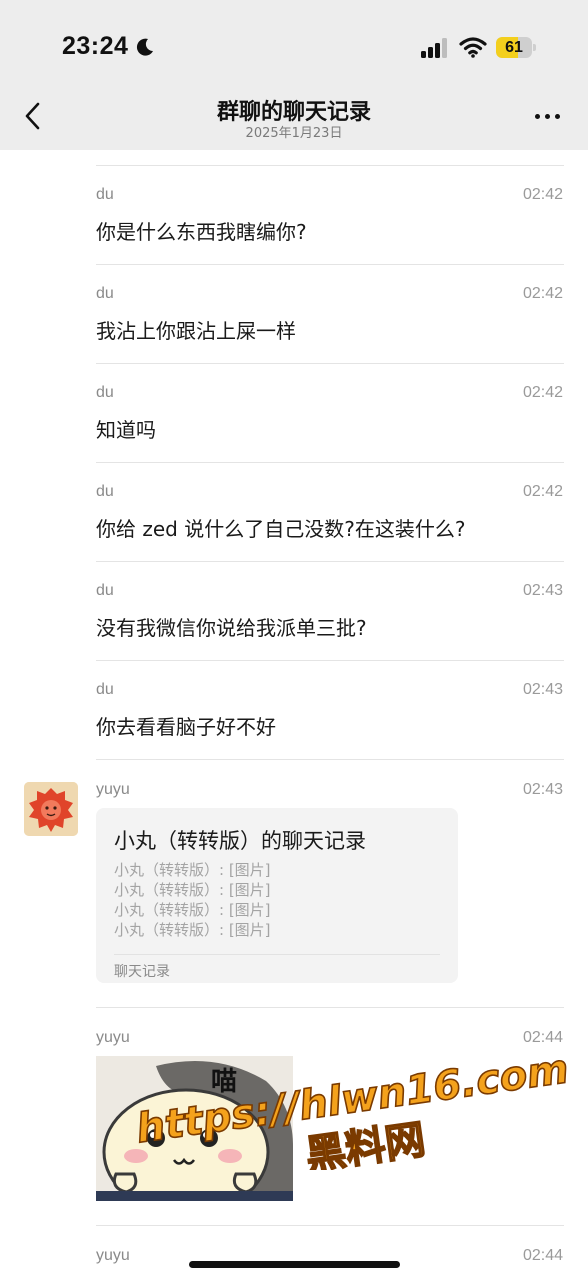 This screenshot has width=588, height=1280. I want to click on status-time: 23:24, so click(95, 46).